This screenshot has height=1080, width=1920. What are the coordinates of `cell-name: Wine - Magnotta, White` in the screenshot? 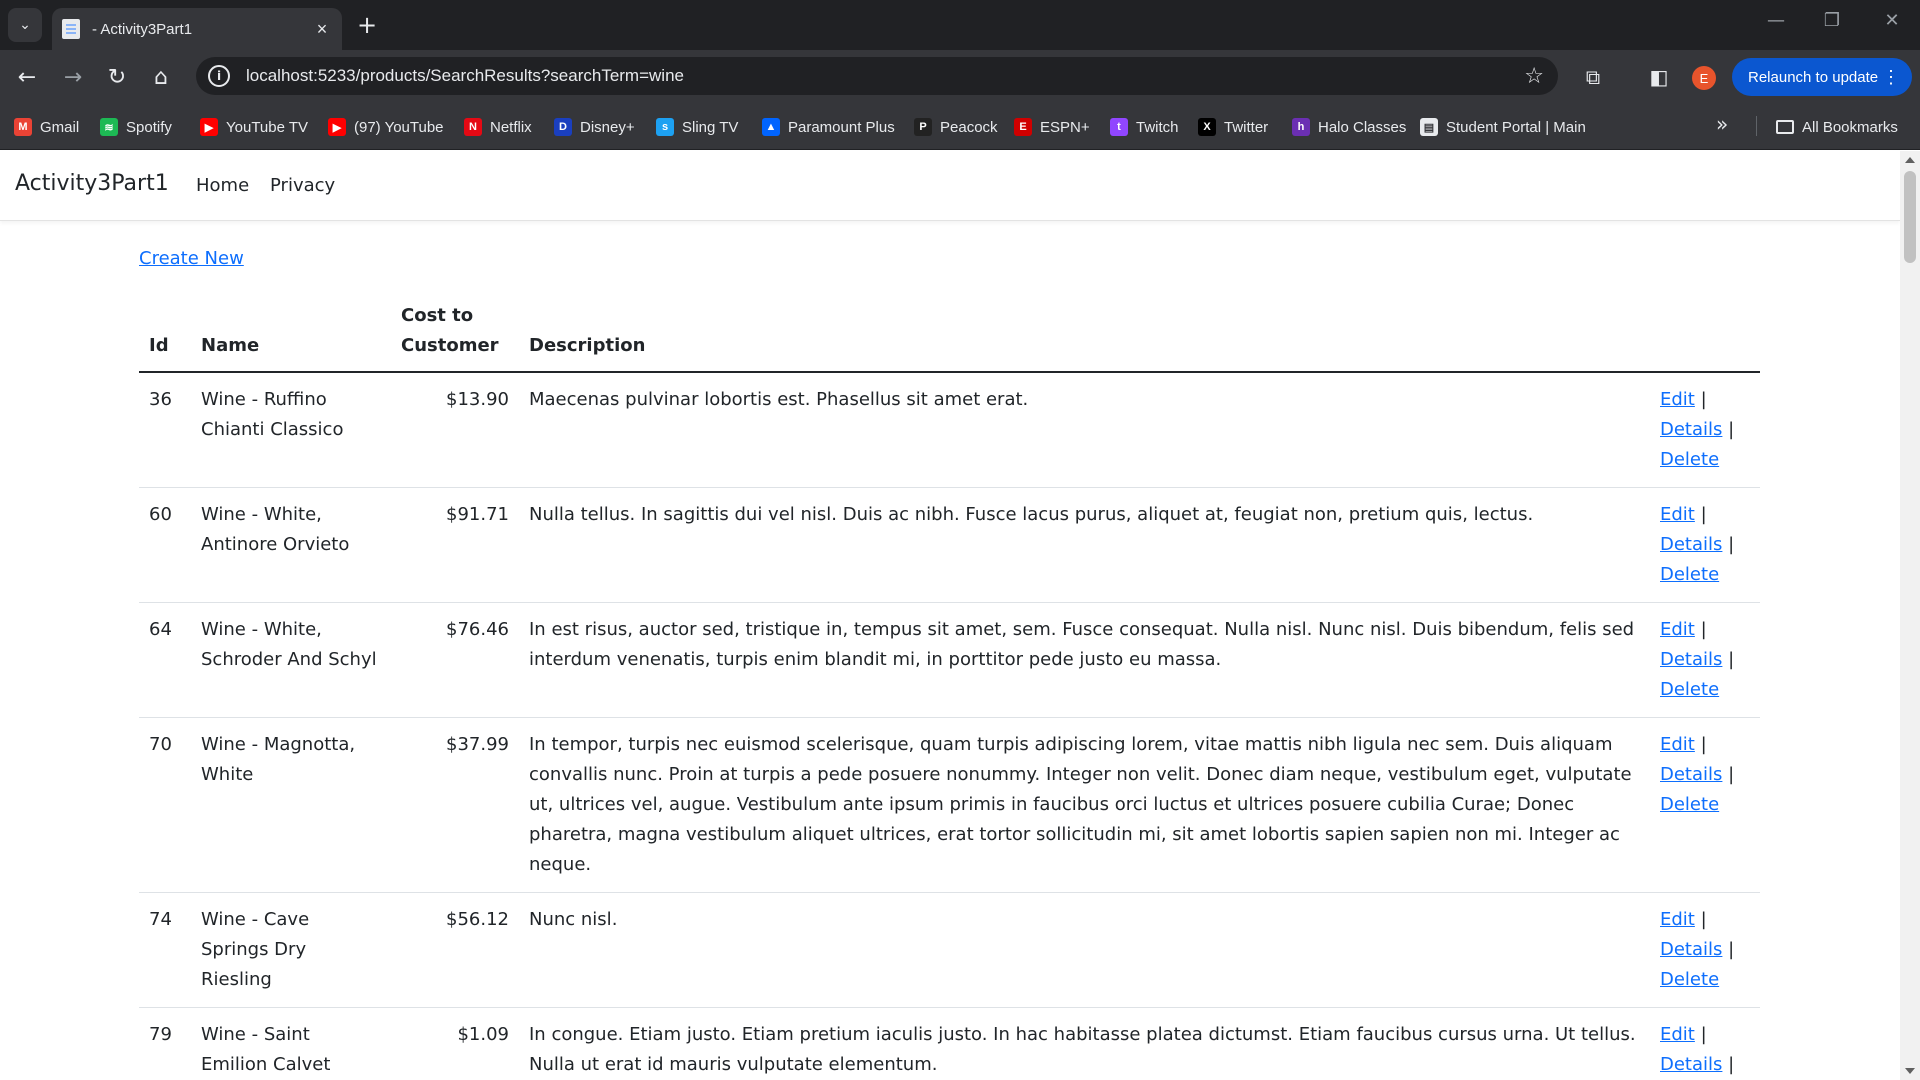 It's located at (291, 805).